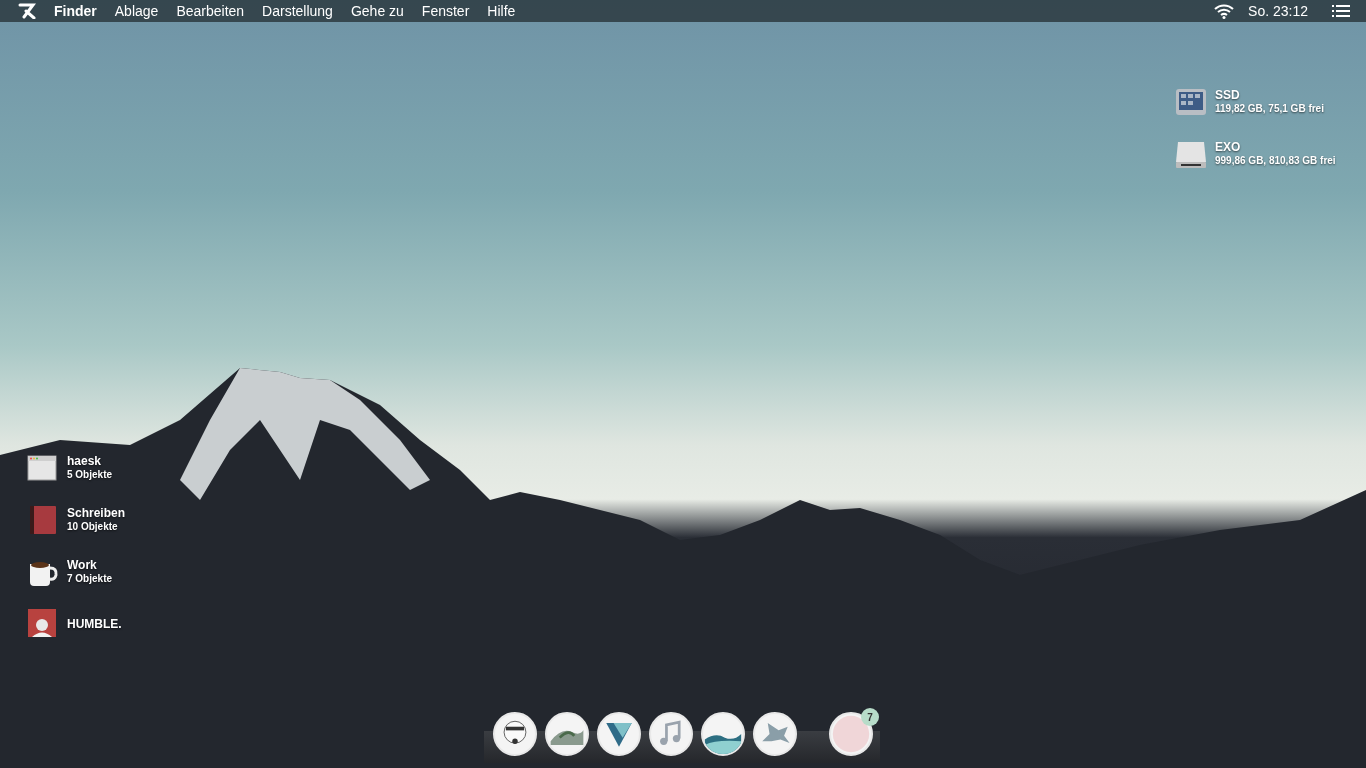  What do you see at coordinates (43, 520) in the screenshot?
I see `book-icon` at bounding box center [43, 520].